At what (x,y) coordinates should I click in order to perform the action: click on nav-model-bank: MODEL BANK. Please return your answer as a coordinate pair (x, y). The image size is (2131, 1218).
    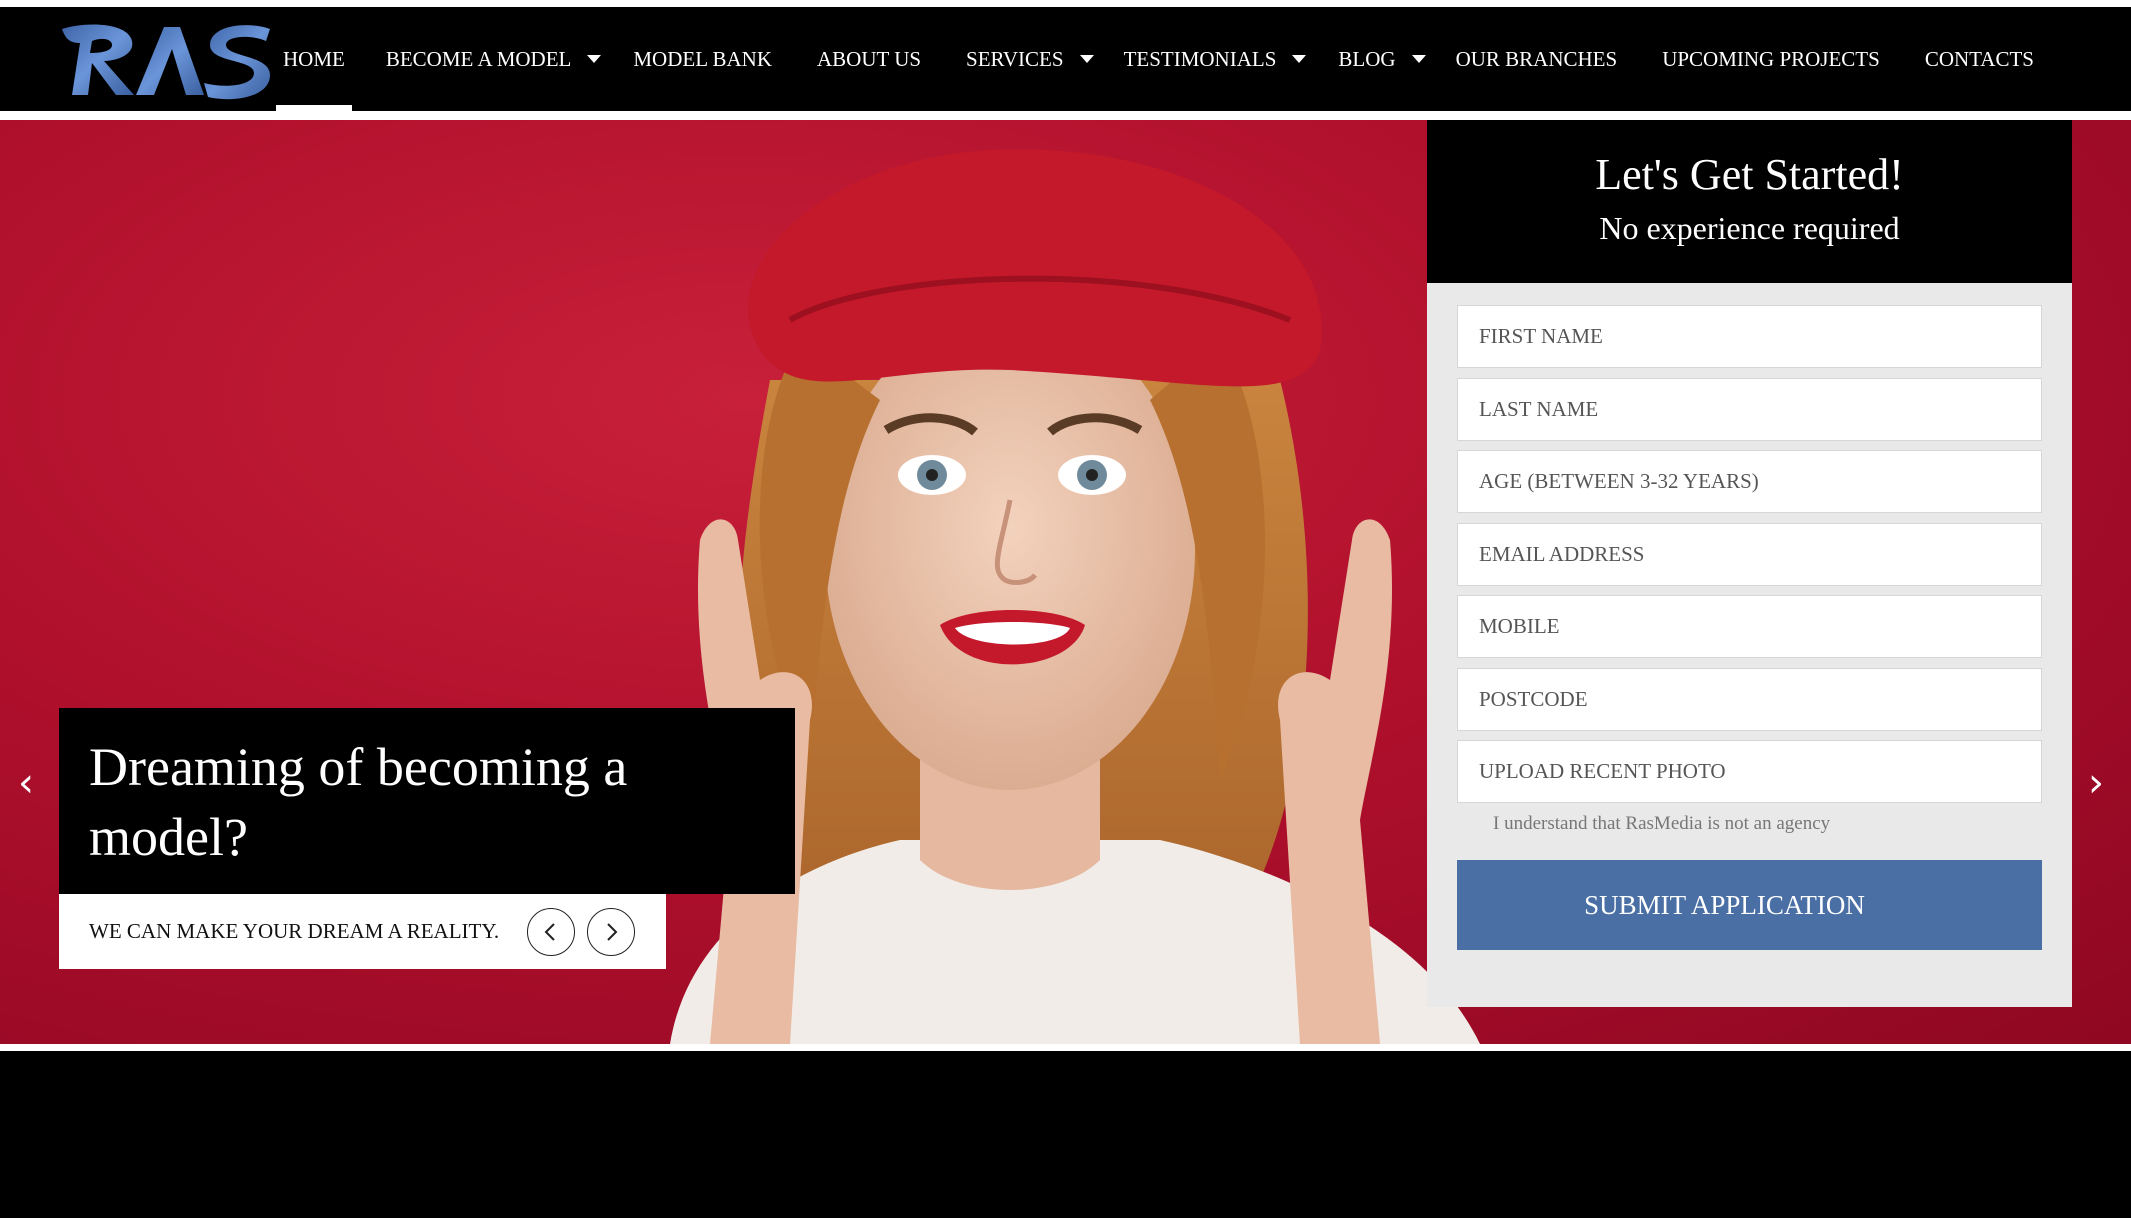
    Looking at the image, I should click on (702, 59).